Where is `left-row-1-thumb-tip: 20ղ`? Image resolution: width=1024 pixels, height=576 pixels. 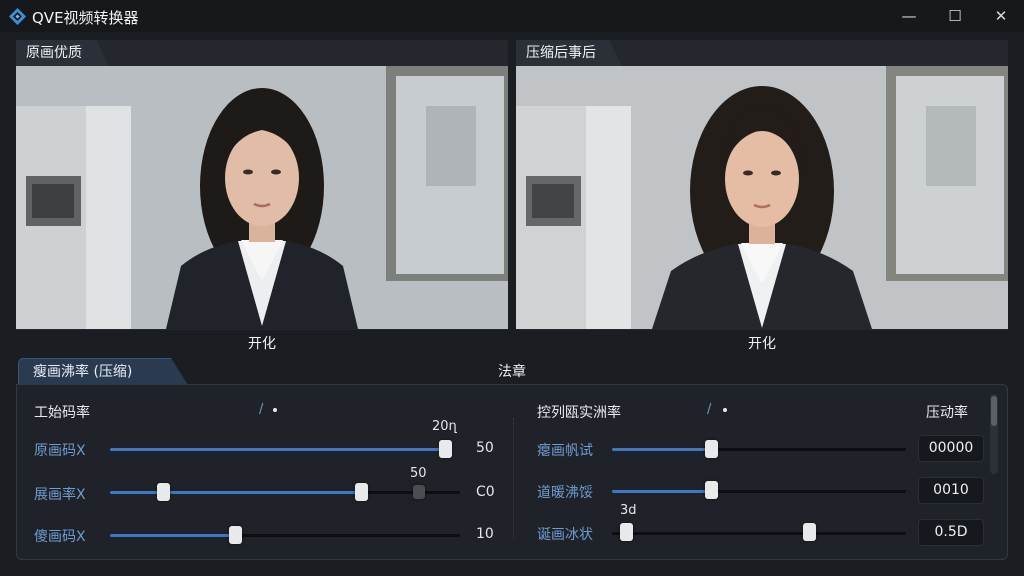 left-row-1-thumb-tip: 20ղ is located at coordinates (444, 426).